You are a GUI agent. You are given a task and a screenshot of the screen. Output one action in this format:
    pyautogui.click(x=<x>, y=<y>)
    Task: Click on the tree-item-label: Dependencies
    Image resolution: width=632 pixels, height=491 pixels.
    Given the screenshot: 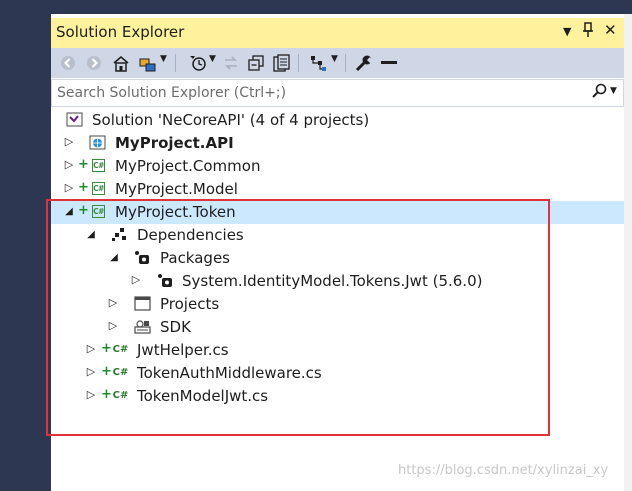 What is the action you would take?
    pyautogui.click(x=190, y=235)
    